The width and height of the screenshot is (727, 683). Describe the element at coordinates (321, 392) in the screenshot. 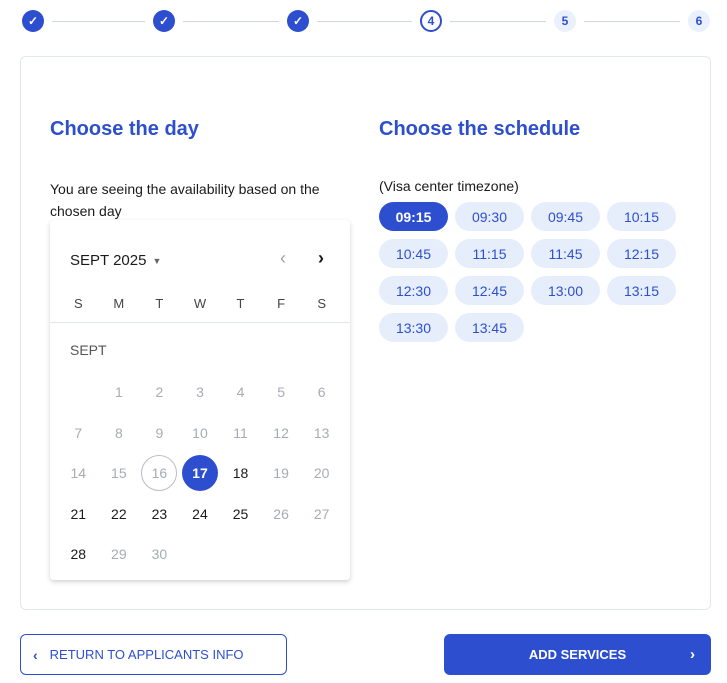

I see `calendar-day-6: 6` at that location.